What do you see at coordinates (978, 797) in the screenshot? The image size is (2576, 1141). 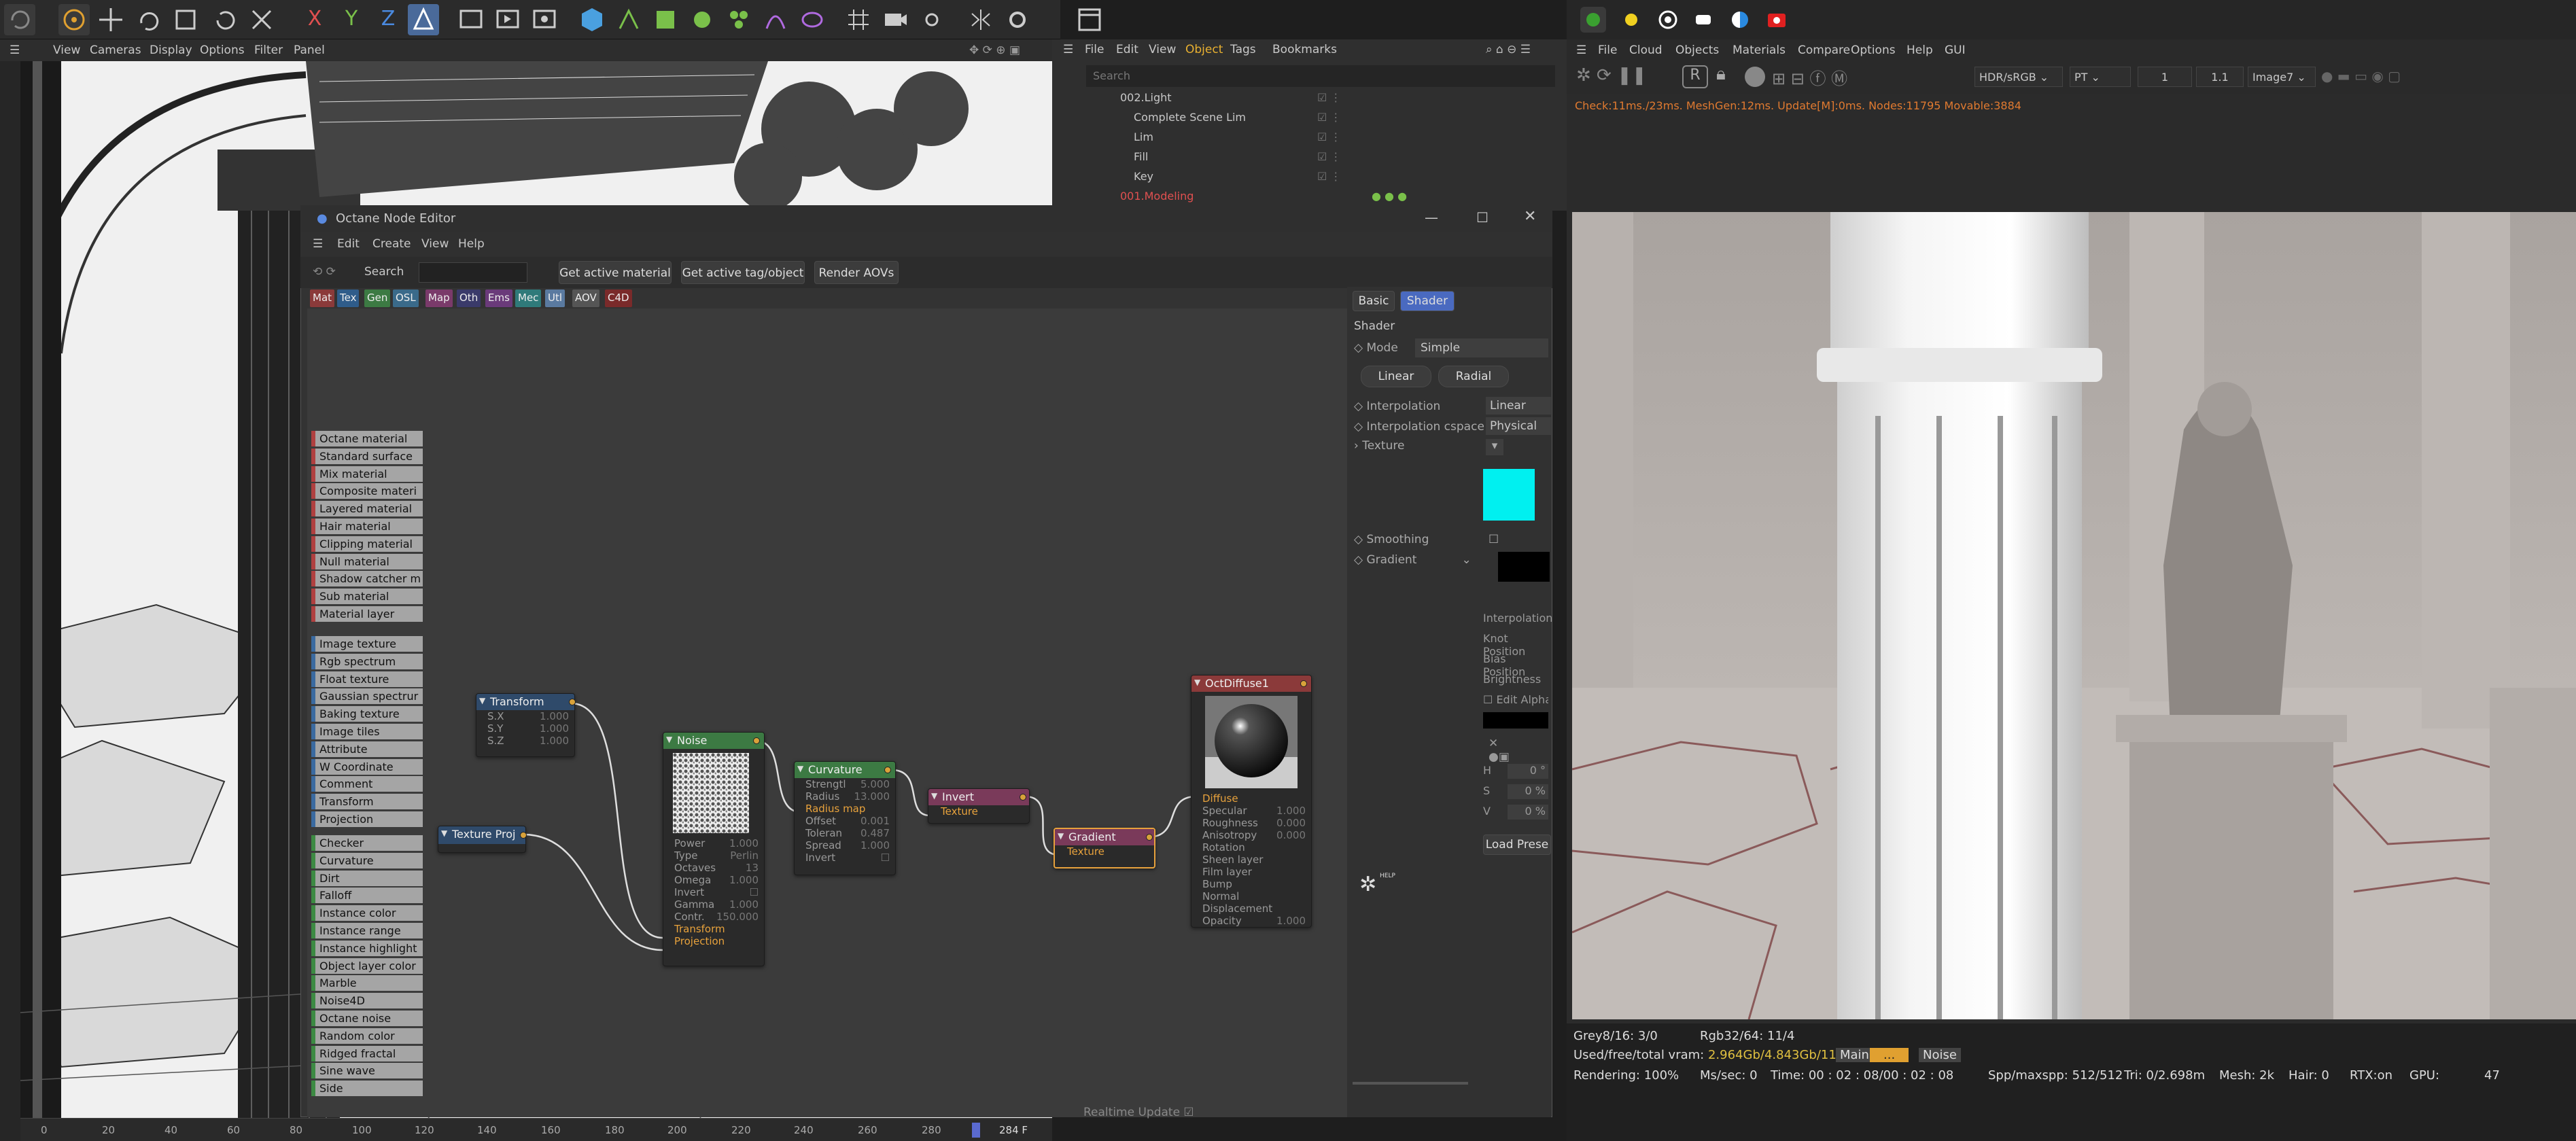 I see `node-title: Invert` at bounding box center [978, 797].